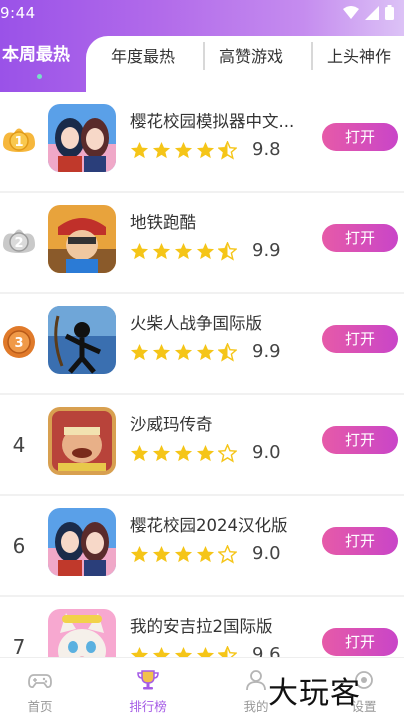 The image size is (404, 720). What do you see at coordinates (266, 149) in the screenshot?
I see `app-score: 9.8` at bounding box center [266, 149].